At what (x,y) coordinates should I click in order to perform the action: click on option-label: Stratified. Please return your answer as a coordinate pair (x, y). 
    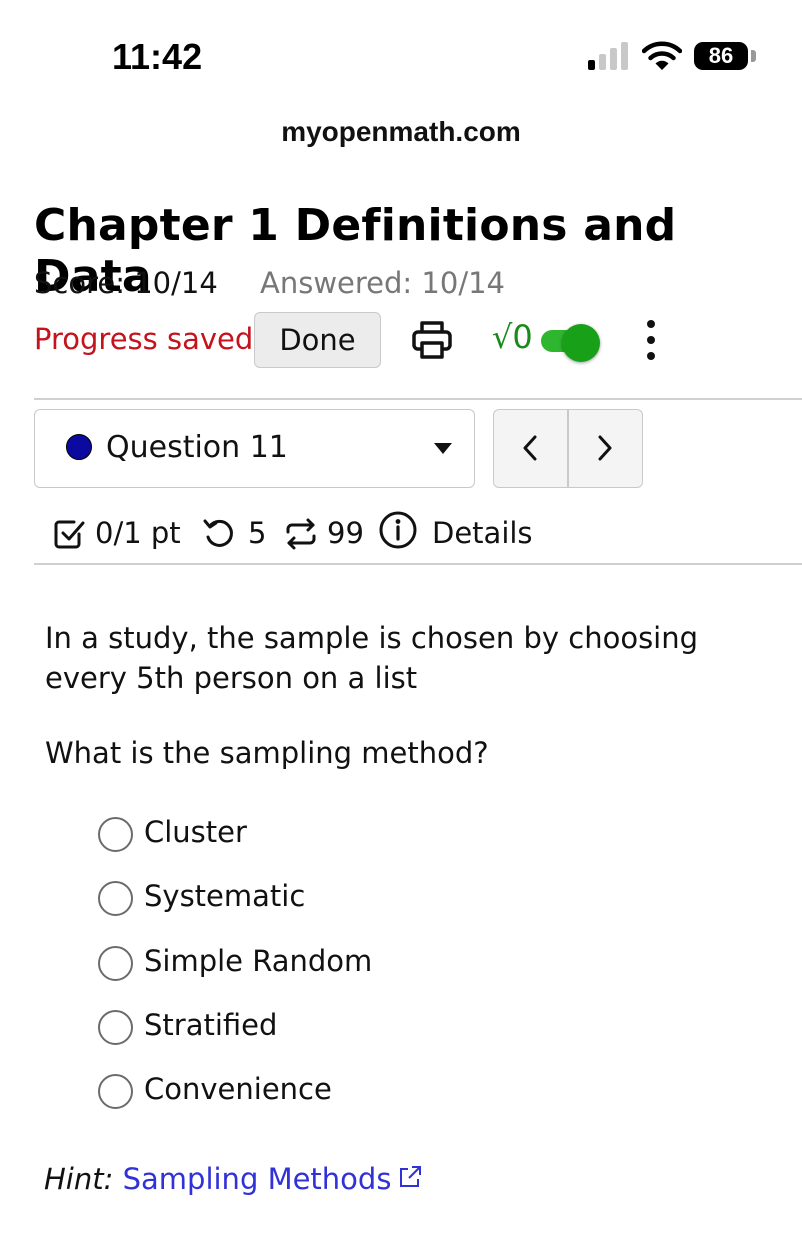
    Looking at the image, I should click on (210, 1025).